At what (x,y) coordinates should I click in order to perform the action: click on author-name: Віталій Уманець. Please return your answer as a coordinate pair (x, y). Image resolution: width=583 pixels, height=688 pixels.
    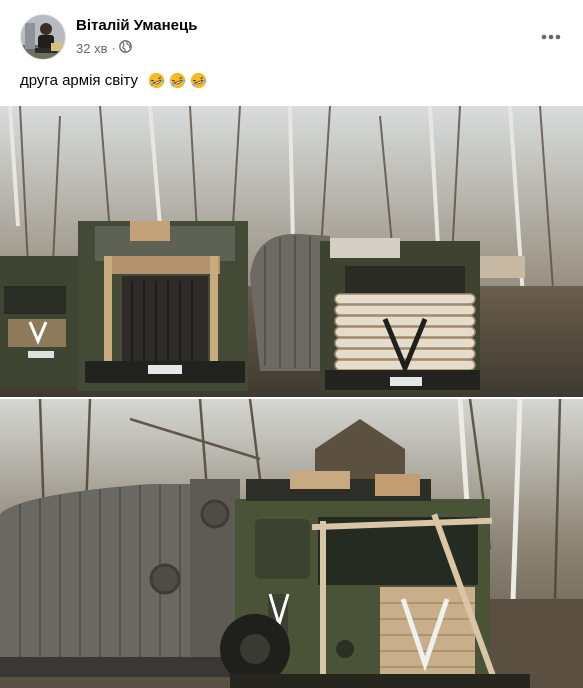
    Looking at the image, I should click on (136, 25).